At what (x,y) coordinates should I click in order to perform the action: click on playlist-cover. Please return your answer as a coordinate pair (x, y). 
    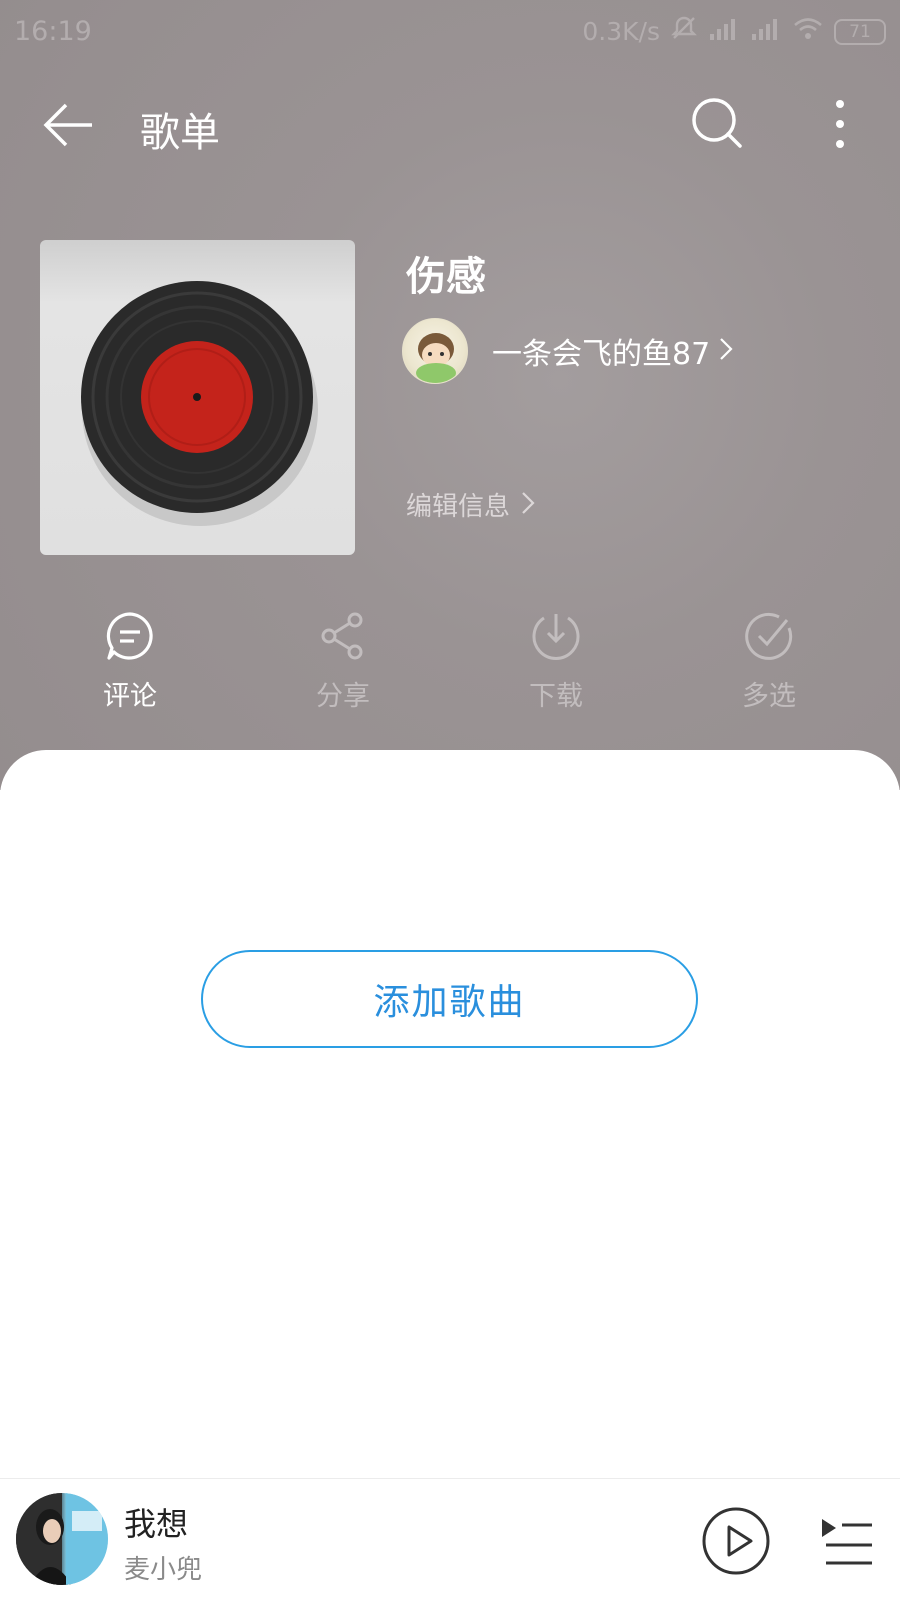
    Looking at the image, I should click on (197, 397).